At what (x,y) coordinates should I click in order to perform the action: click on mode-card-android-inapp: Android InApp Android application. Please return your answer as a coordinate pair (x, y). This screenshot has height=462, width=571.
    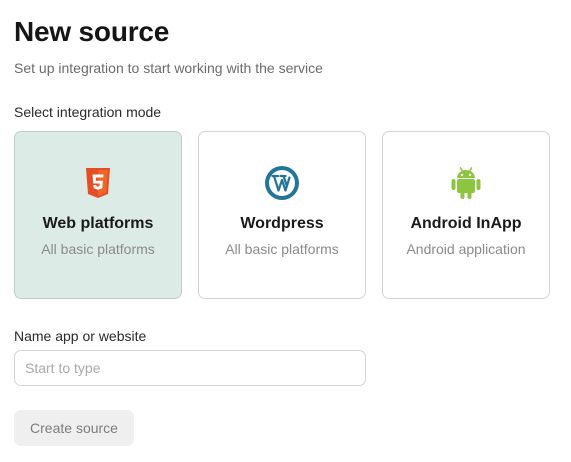
    Looking at the image, I should click on (466, 215).